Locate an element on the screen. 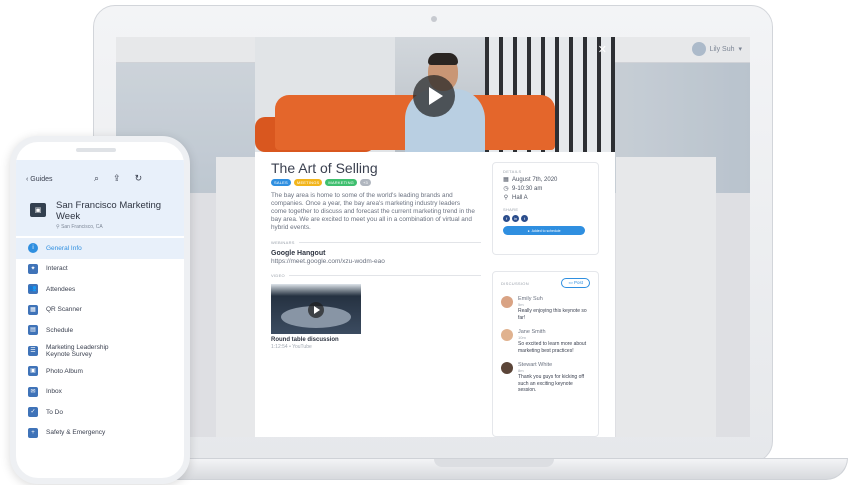  attendees-icon: 👥 is located at coordinates (33, 289).